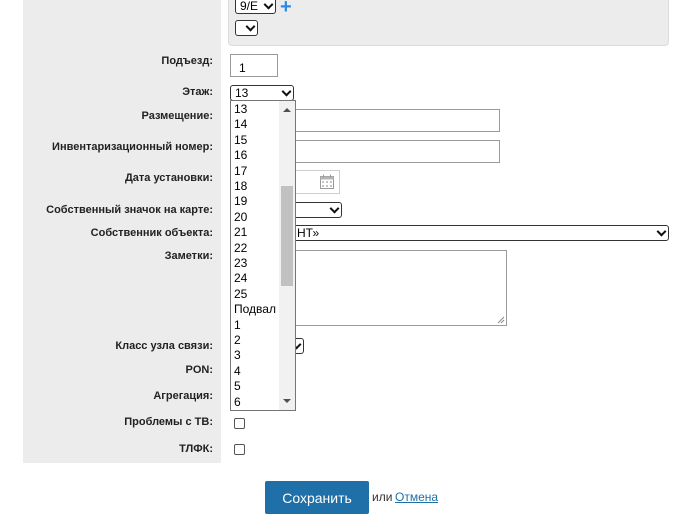 This screenshot has height=515, width=679. Describe the element at coordinates (164, 346) in the screenshot. I see `node-class-label: Класс узла связи:` at that location.